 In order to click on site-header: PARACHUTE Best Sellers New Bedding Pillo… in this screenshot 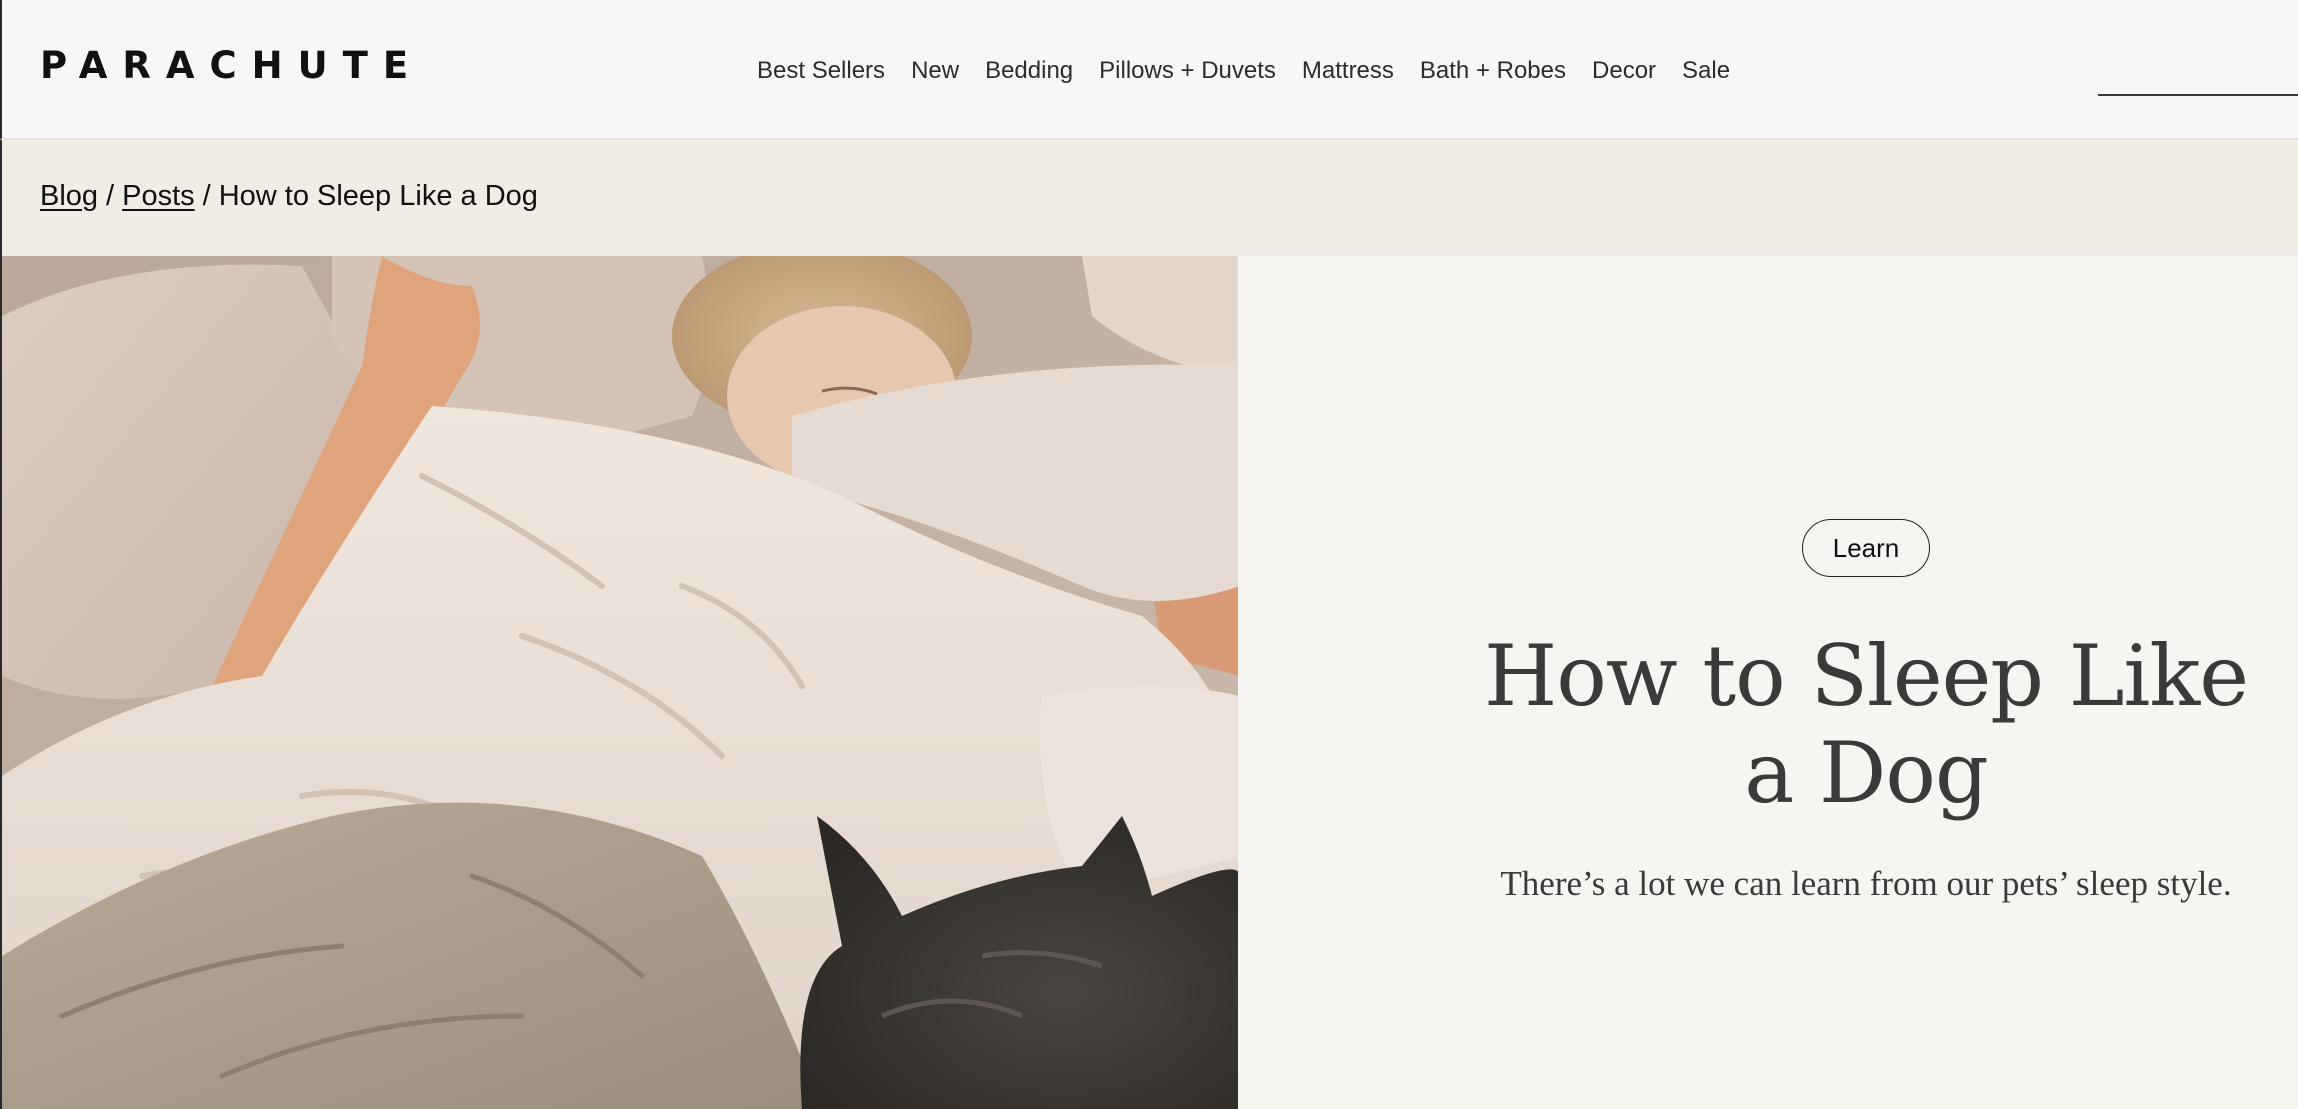, I will do `click(1149, 70)`.